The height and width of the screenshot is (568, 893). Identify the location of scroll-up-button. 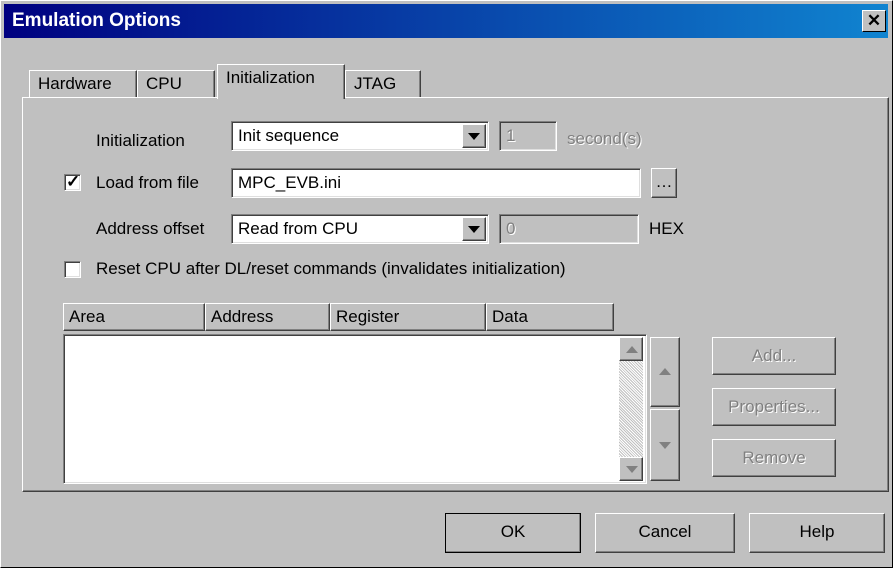
(631, 349).